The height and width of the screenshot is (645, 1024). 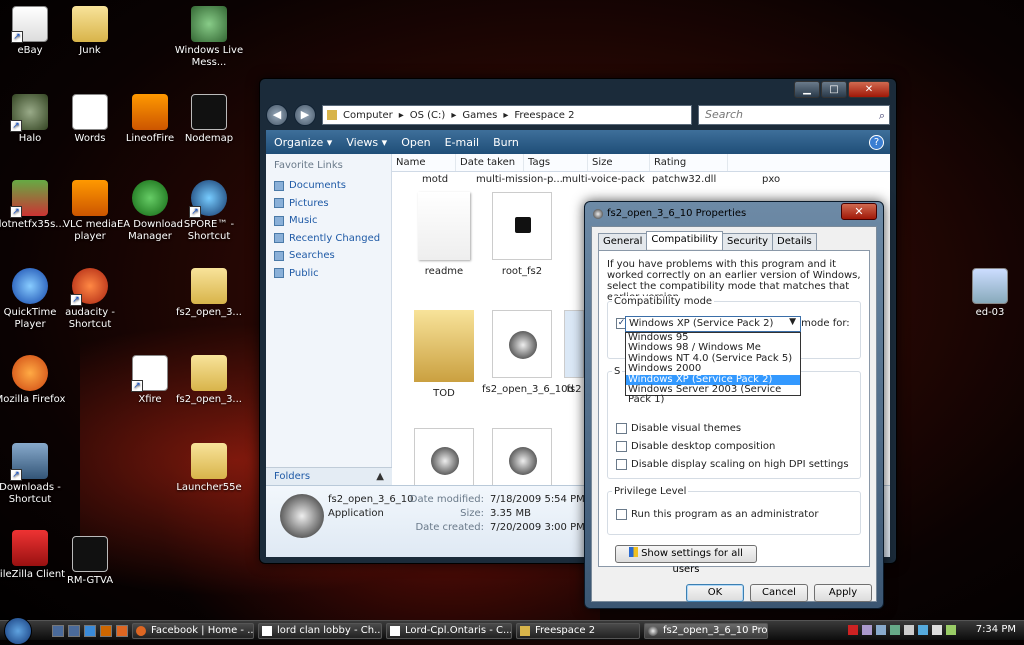 What do you see at coordinates (684, 240) in the screenshot?
I see `tab-compatibility: Compatibility` at bounding box center [684, 240].